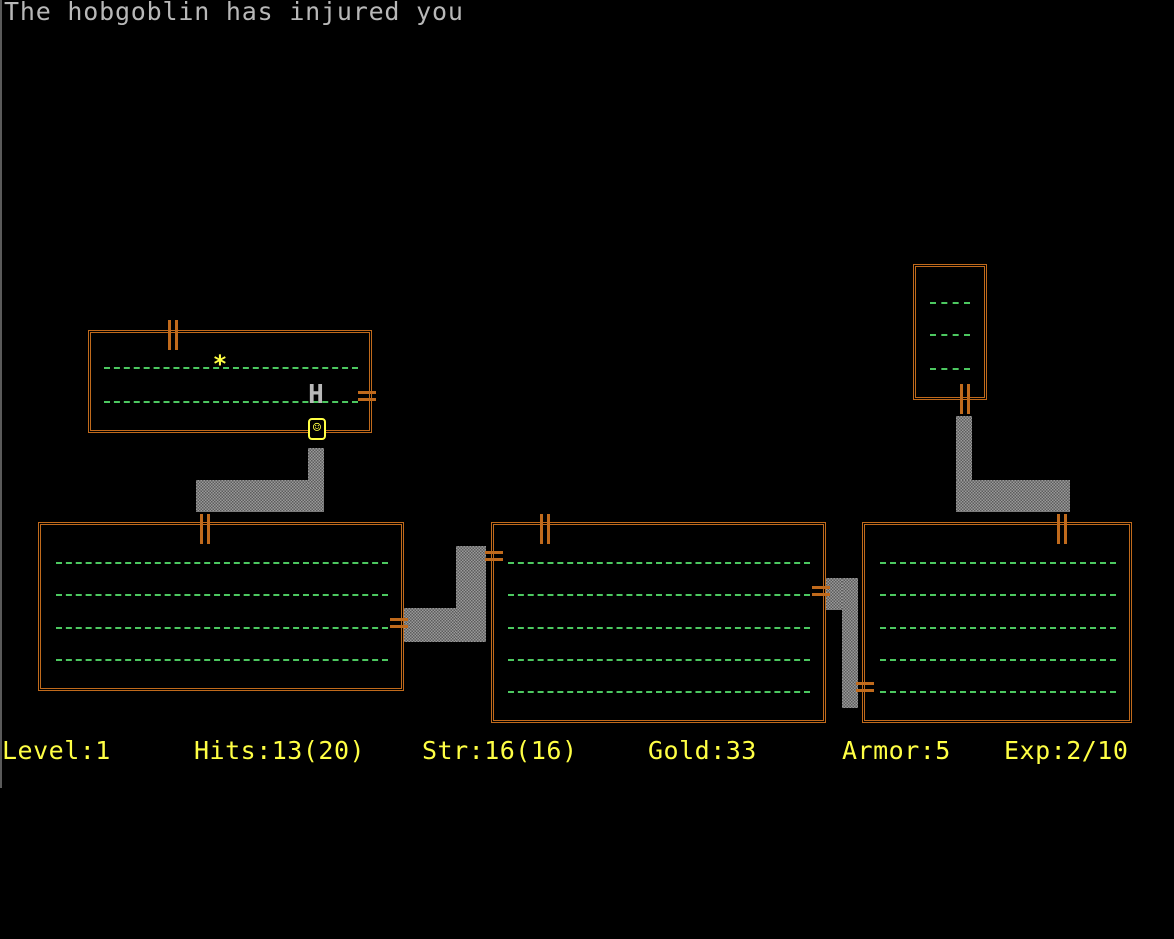 The image size is (1174, 939). What do you see at coordinates (500, 750) in the screenshot?
I see `strength-stat: Str:16(16)` at bounding box center [500, 750].